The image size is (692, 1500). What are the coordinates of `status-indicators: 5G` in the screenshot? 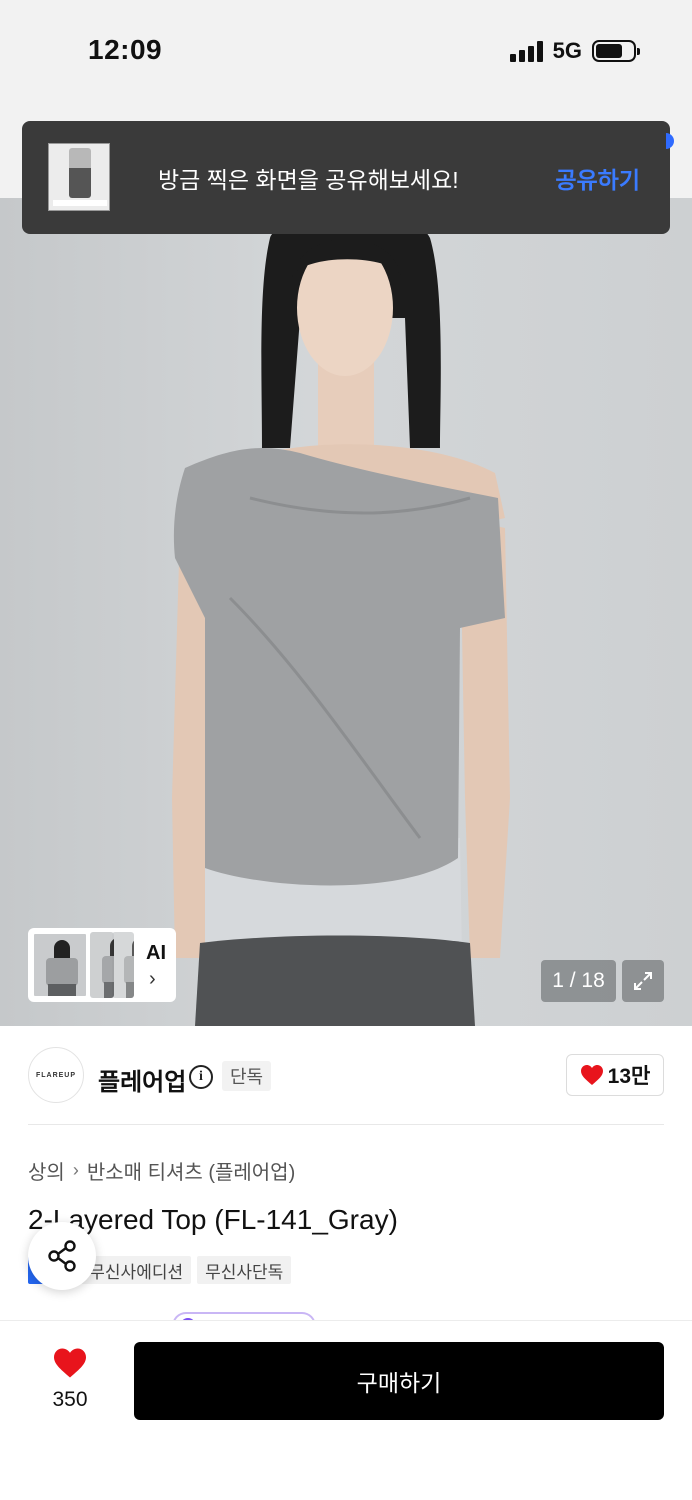 It's located at (574, 51).